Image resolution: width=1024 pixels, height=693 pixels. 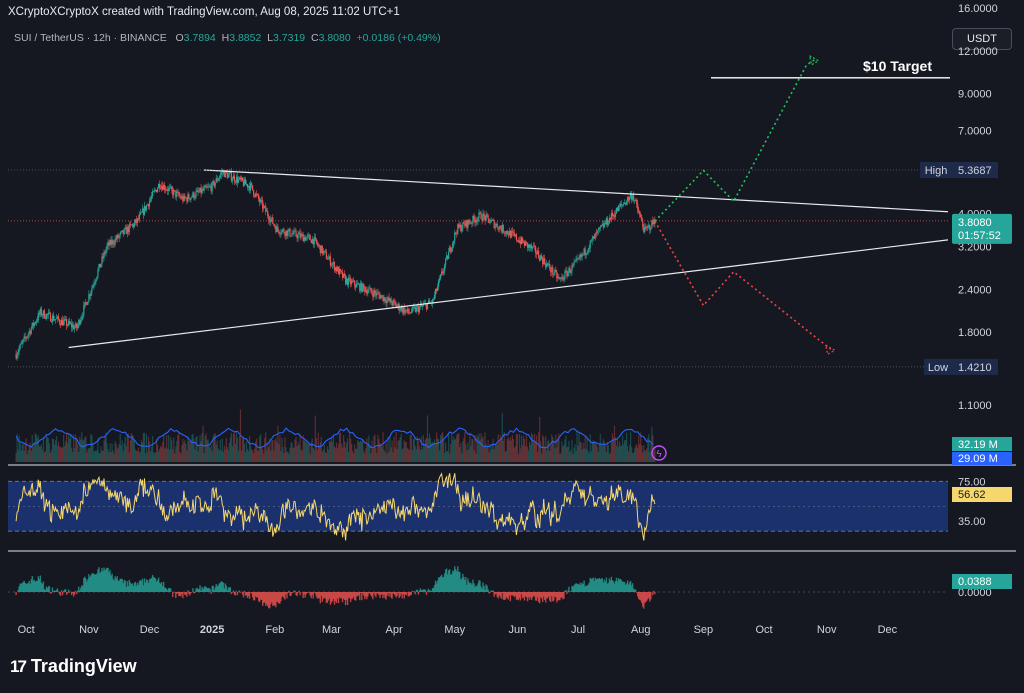 I want to click on price-axis-tick-7: 1.8000, so click(x=975, y=333).